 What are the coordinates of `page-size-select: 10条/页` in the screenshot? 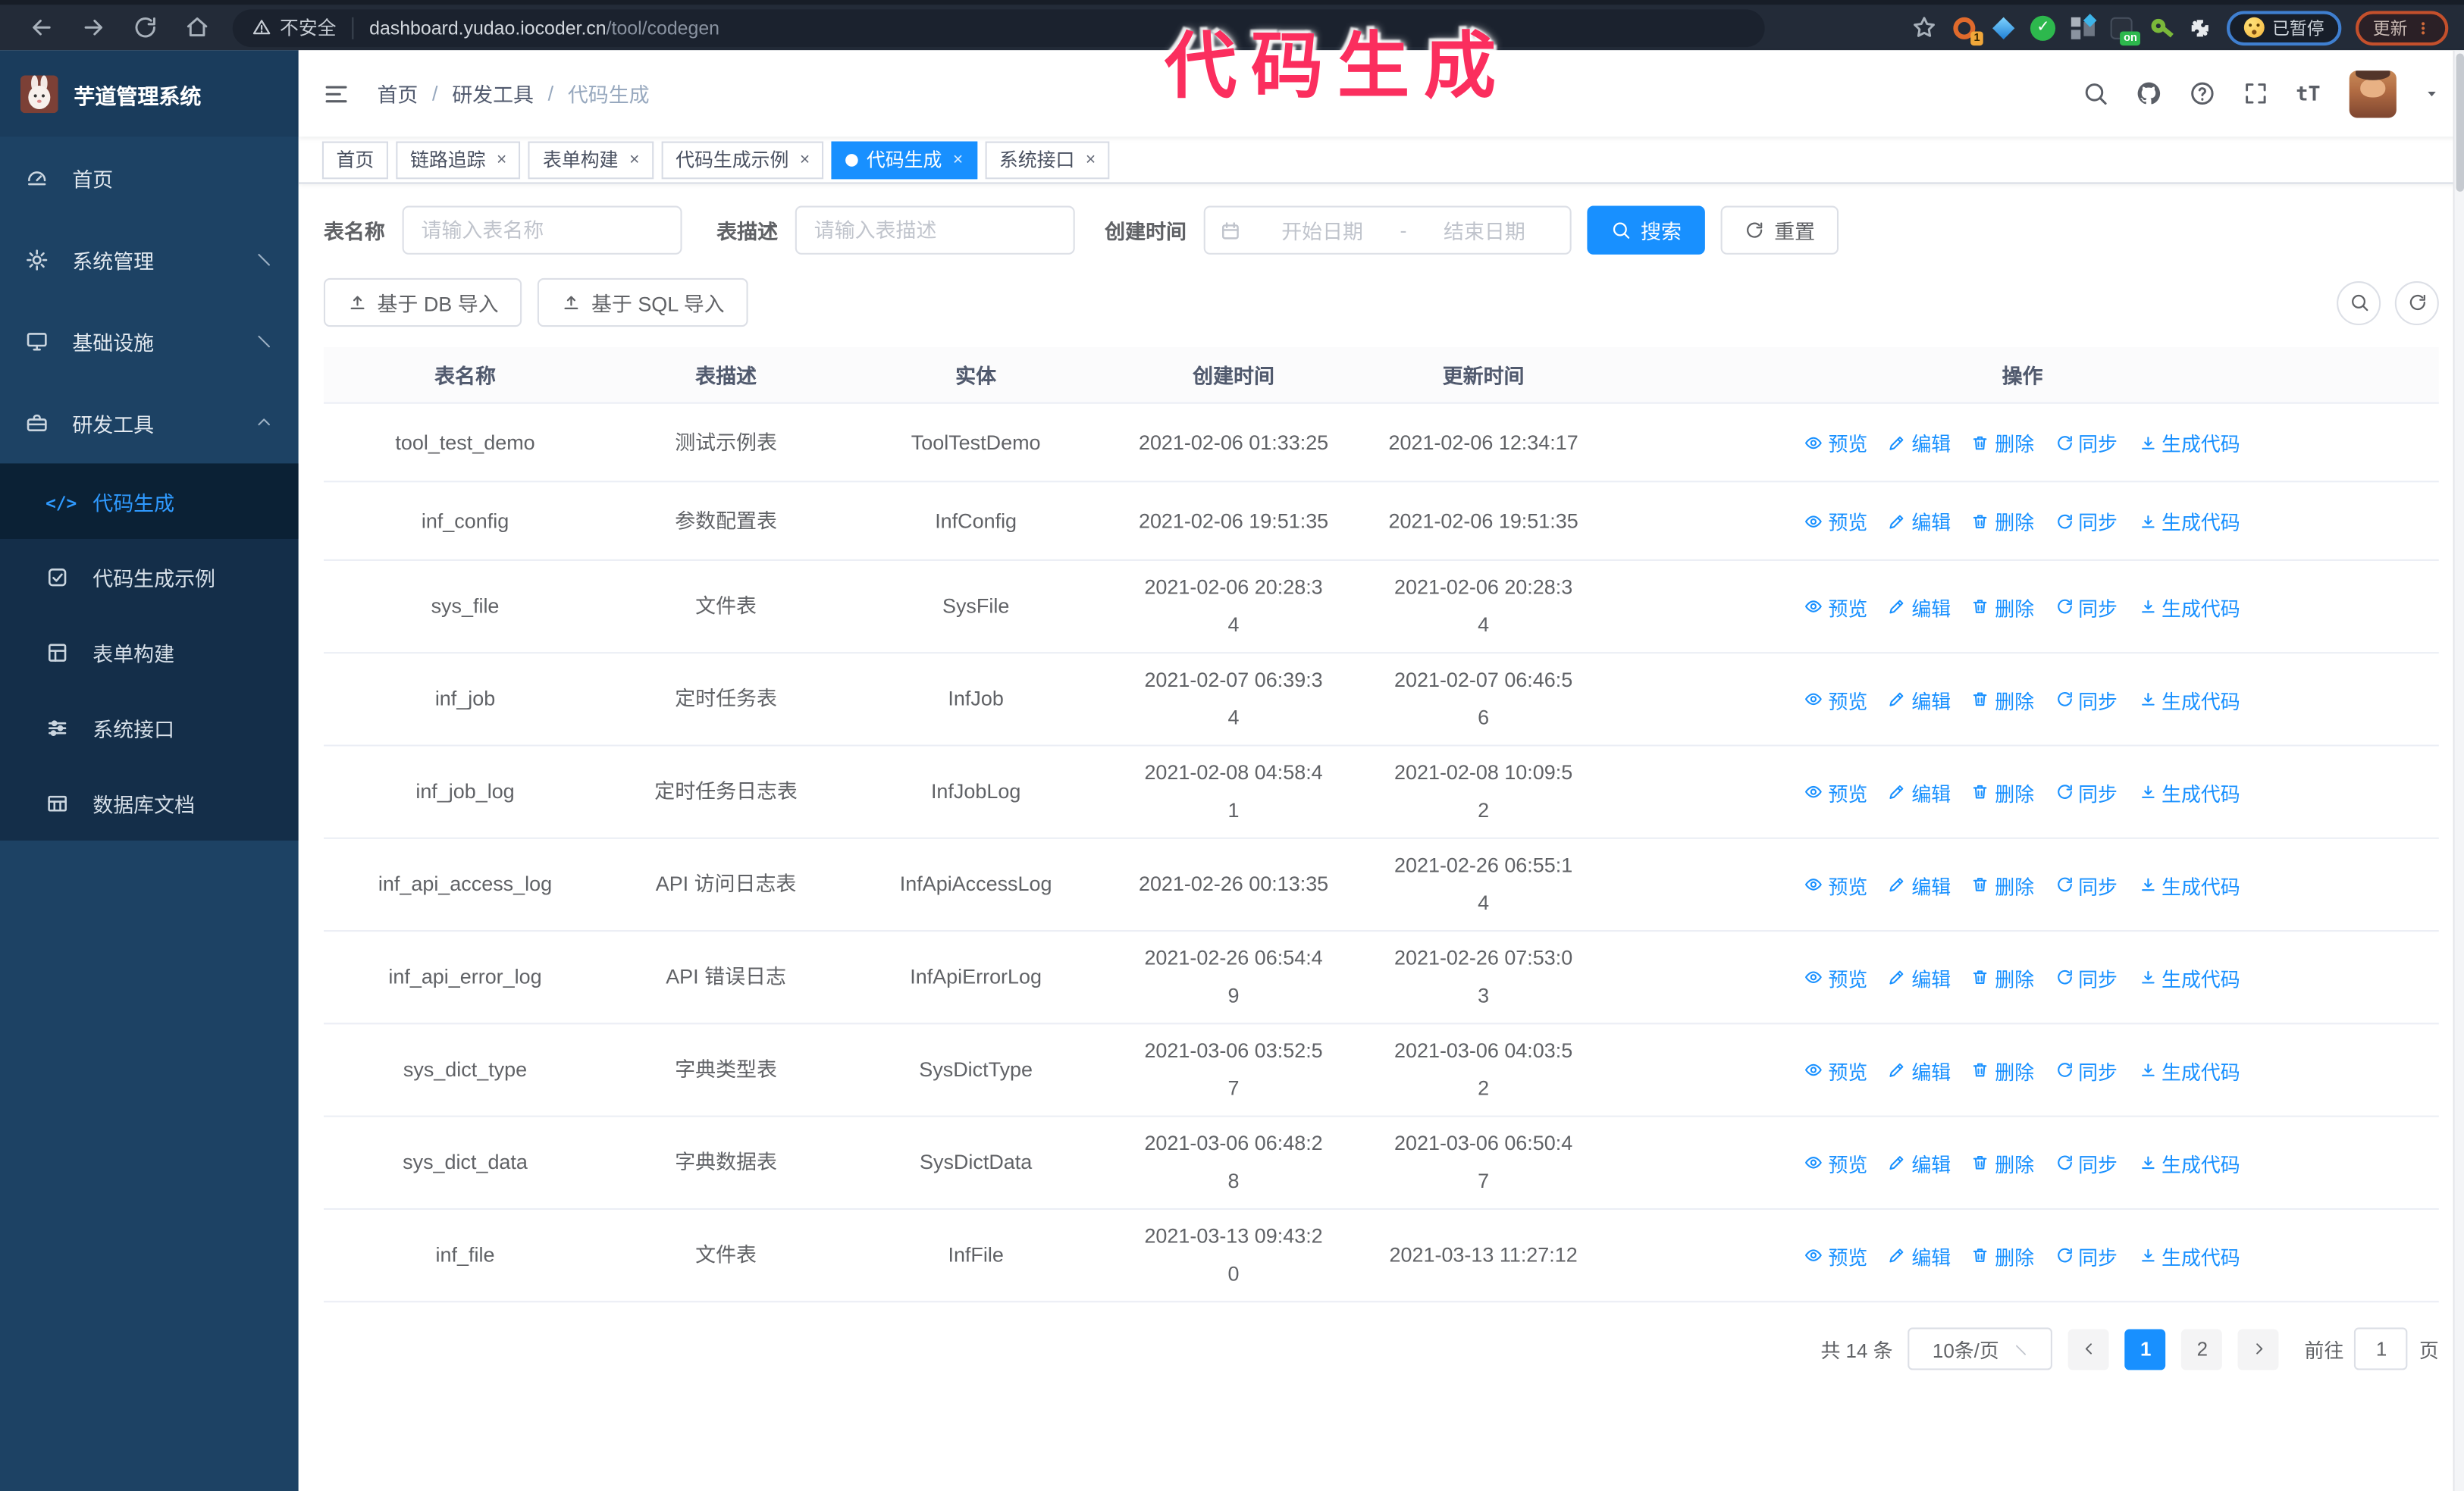 It's located at (1980, 1348).